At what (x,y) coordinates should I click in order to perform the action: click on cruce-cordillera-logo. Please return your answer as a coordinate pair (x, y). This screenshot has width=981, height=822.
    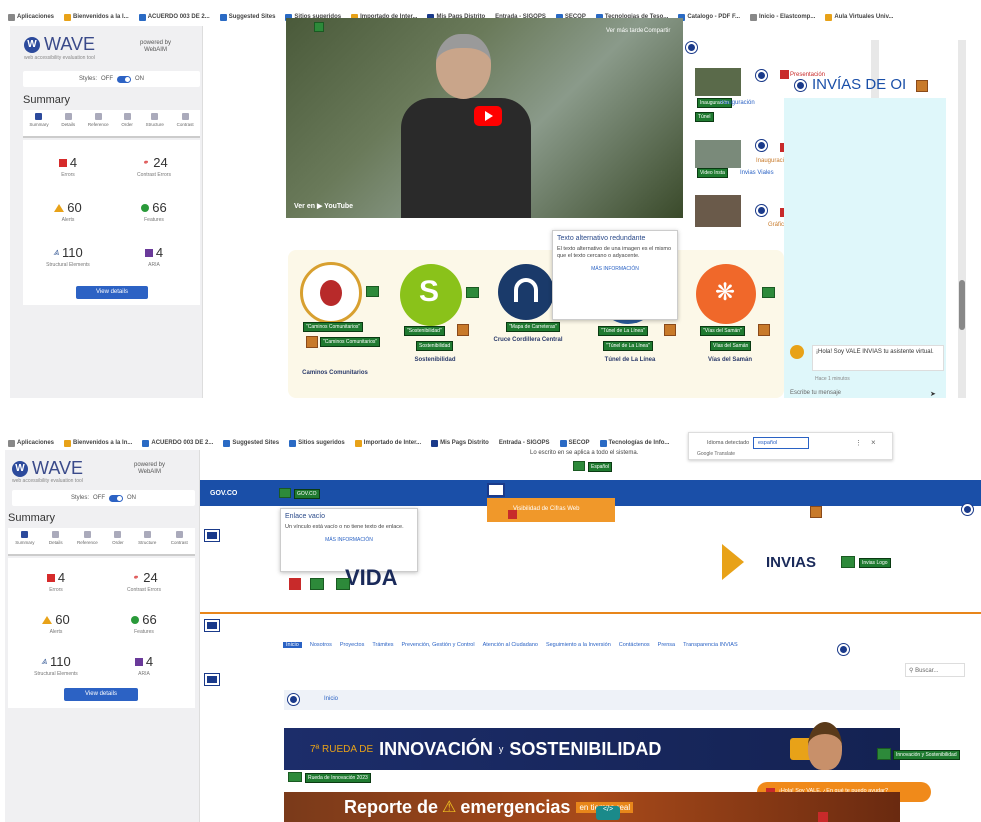
    Looking at the image, I should click on (526, 292).